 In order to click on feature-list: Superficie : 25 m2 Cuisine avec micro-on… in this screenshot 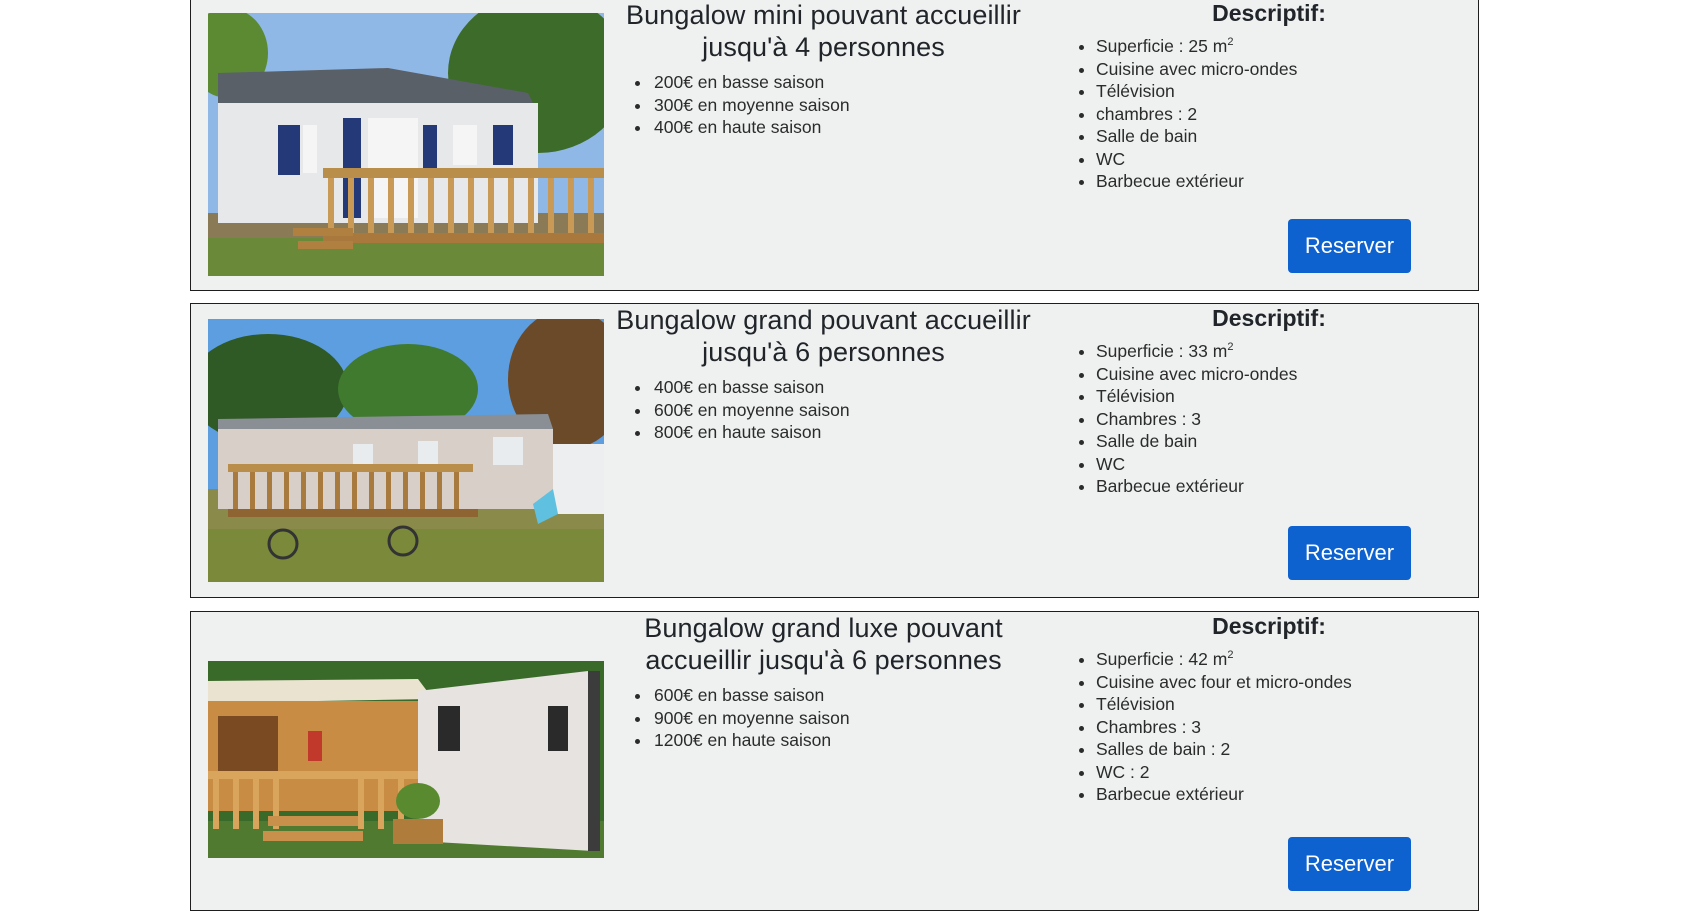, I will do `click(1269, 114)`.